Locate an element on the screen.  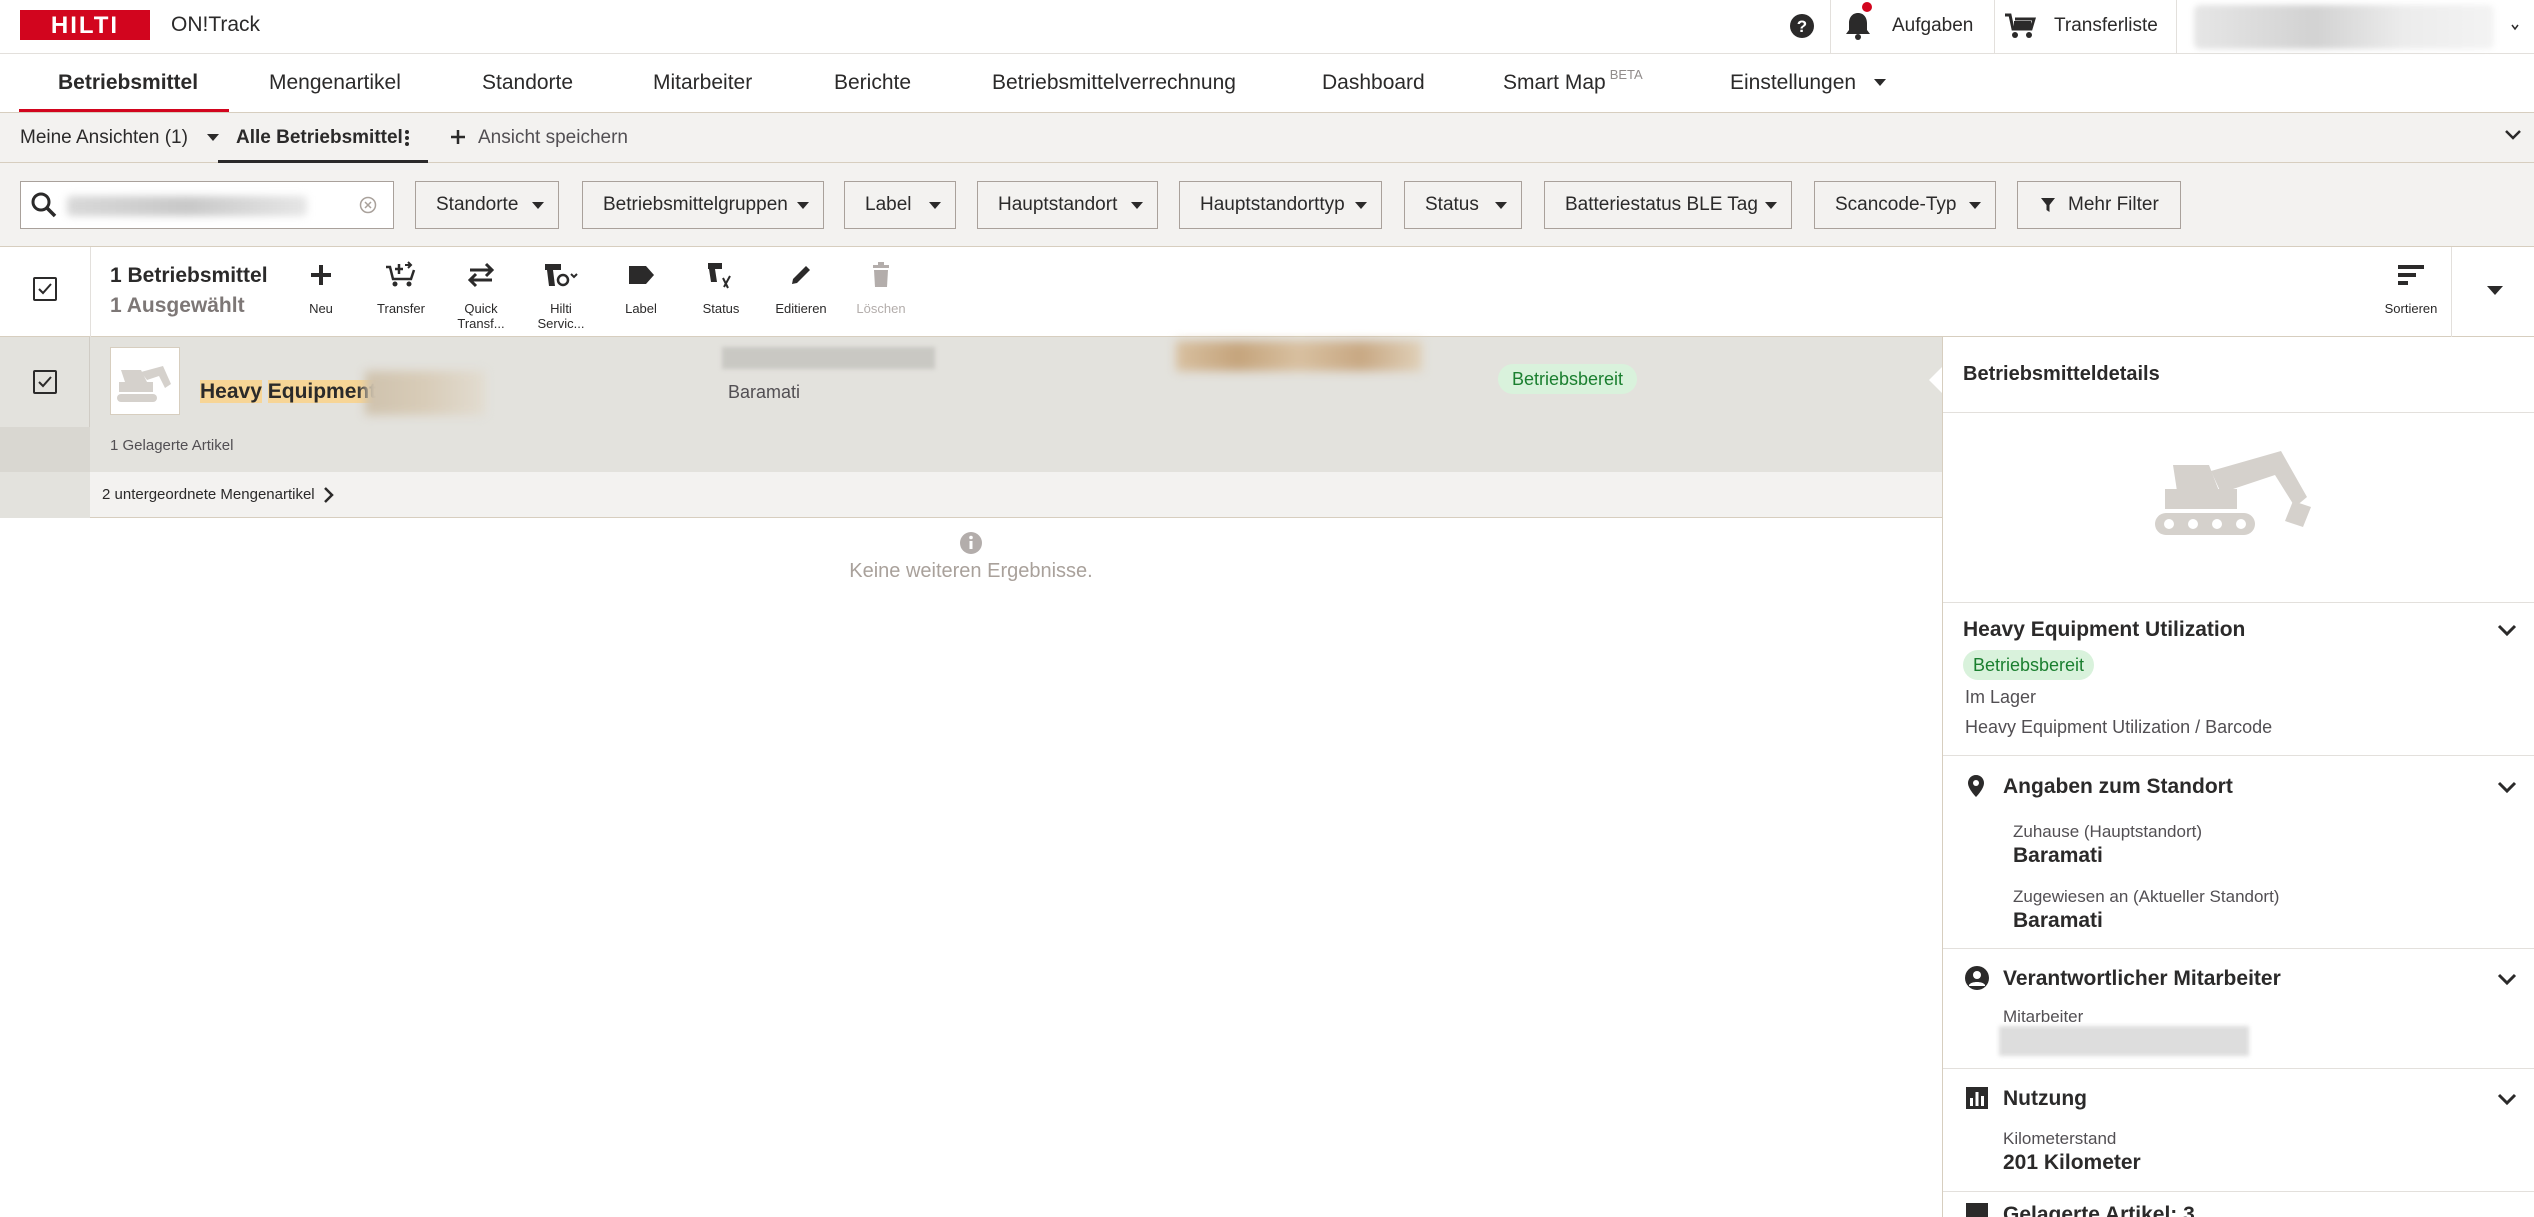
filter-hauptstandort: Hauptstandort is located at coordinates (1067, 205).